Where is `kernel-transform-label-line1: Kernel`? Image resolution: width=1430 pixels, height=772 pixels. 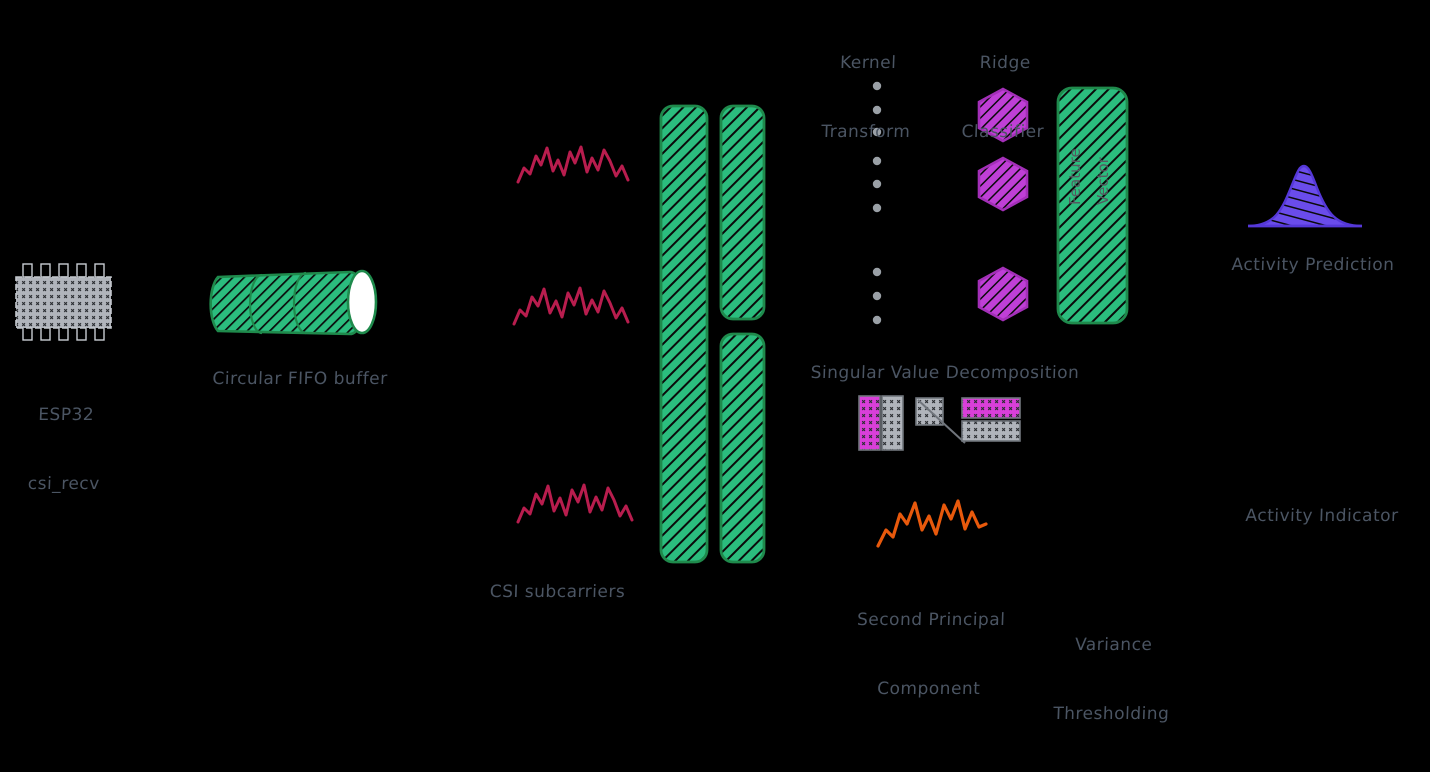
kernel-transform-label-line1: Kernel is located at coordinates (868, 62).